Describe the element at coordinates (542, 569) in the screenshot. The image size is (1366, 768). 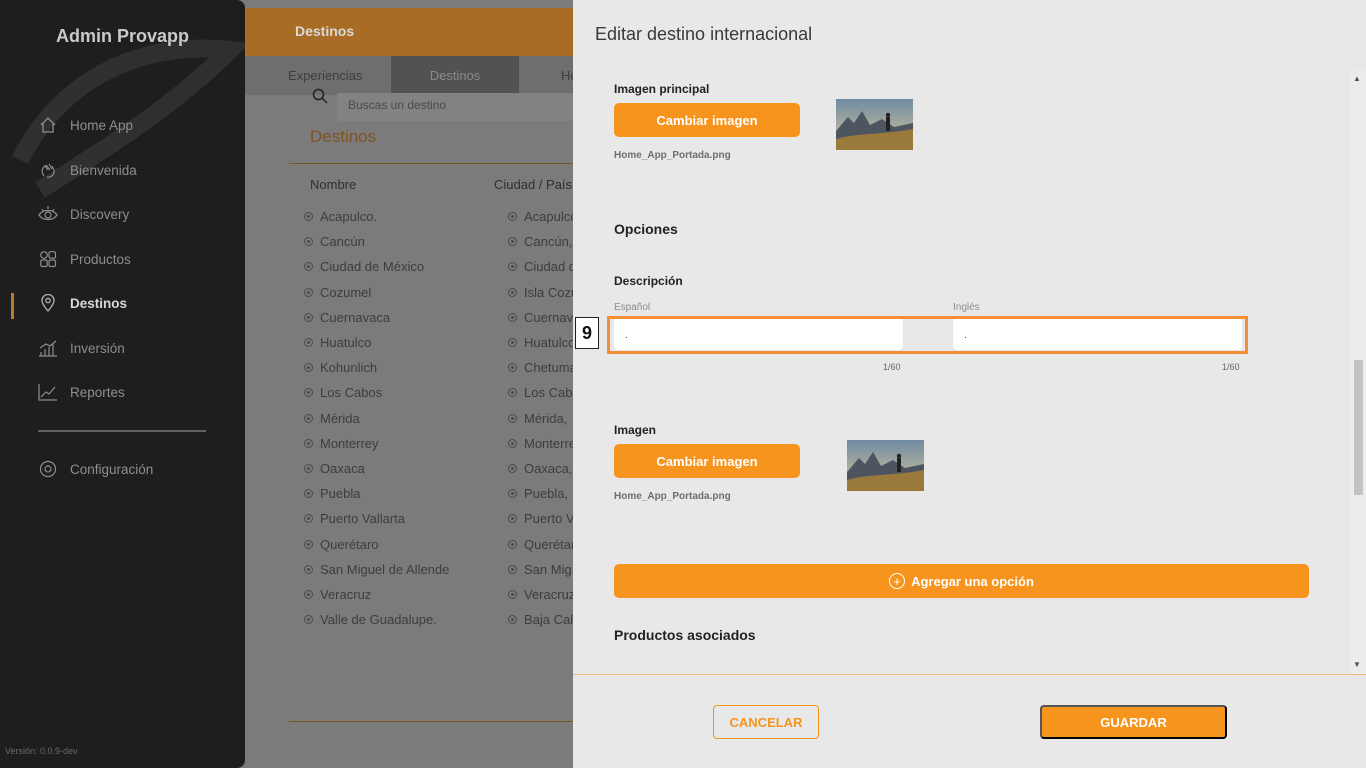
I see `list-item: San Mig` at that location.